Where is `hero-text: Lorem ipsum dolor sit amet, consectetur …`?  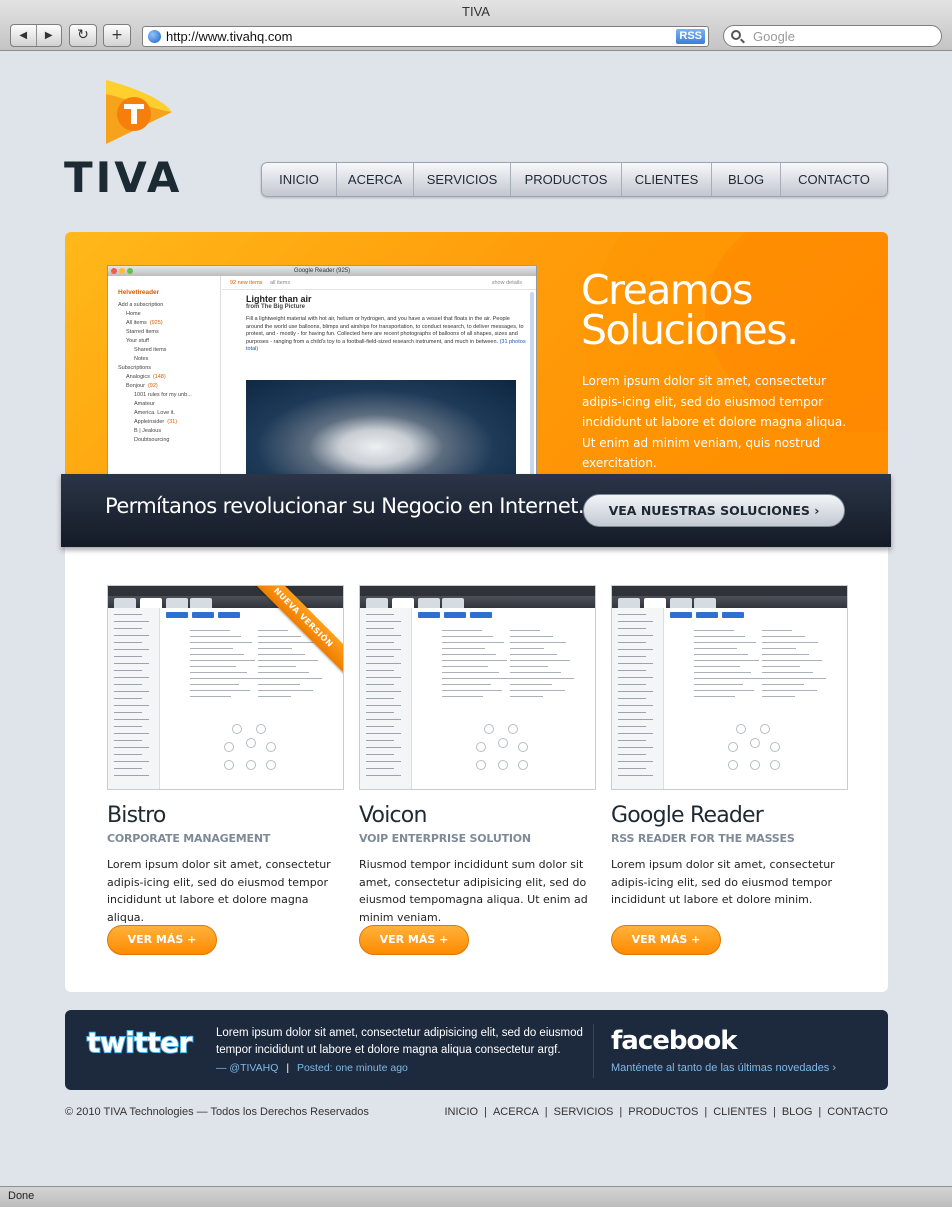 hero-text: Lorem ipsum dolor sit amet, consectetur … is located at coordinates (714, 422).